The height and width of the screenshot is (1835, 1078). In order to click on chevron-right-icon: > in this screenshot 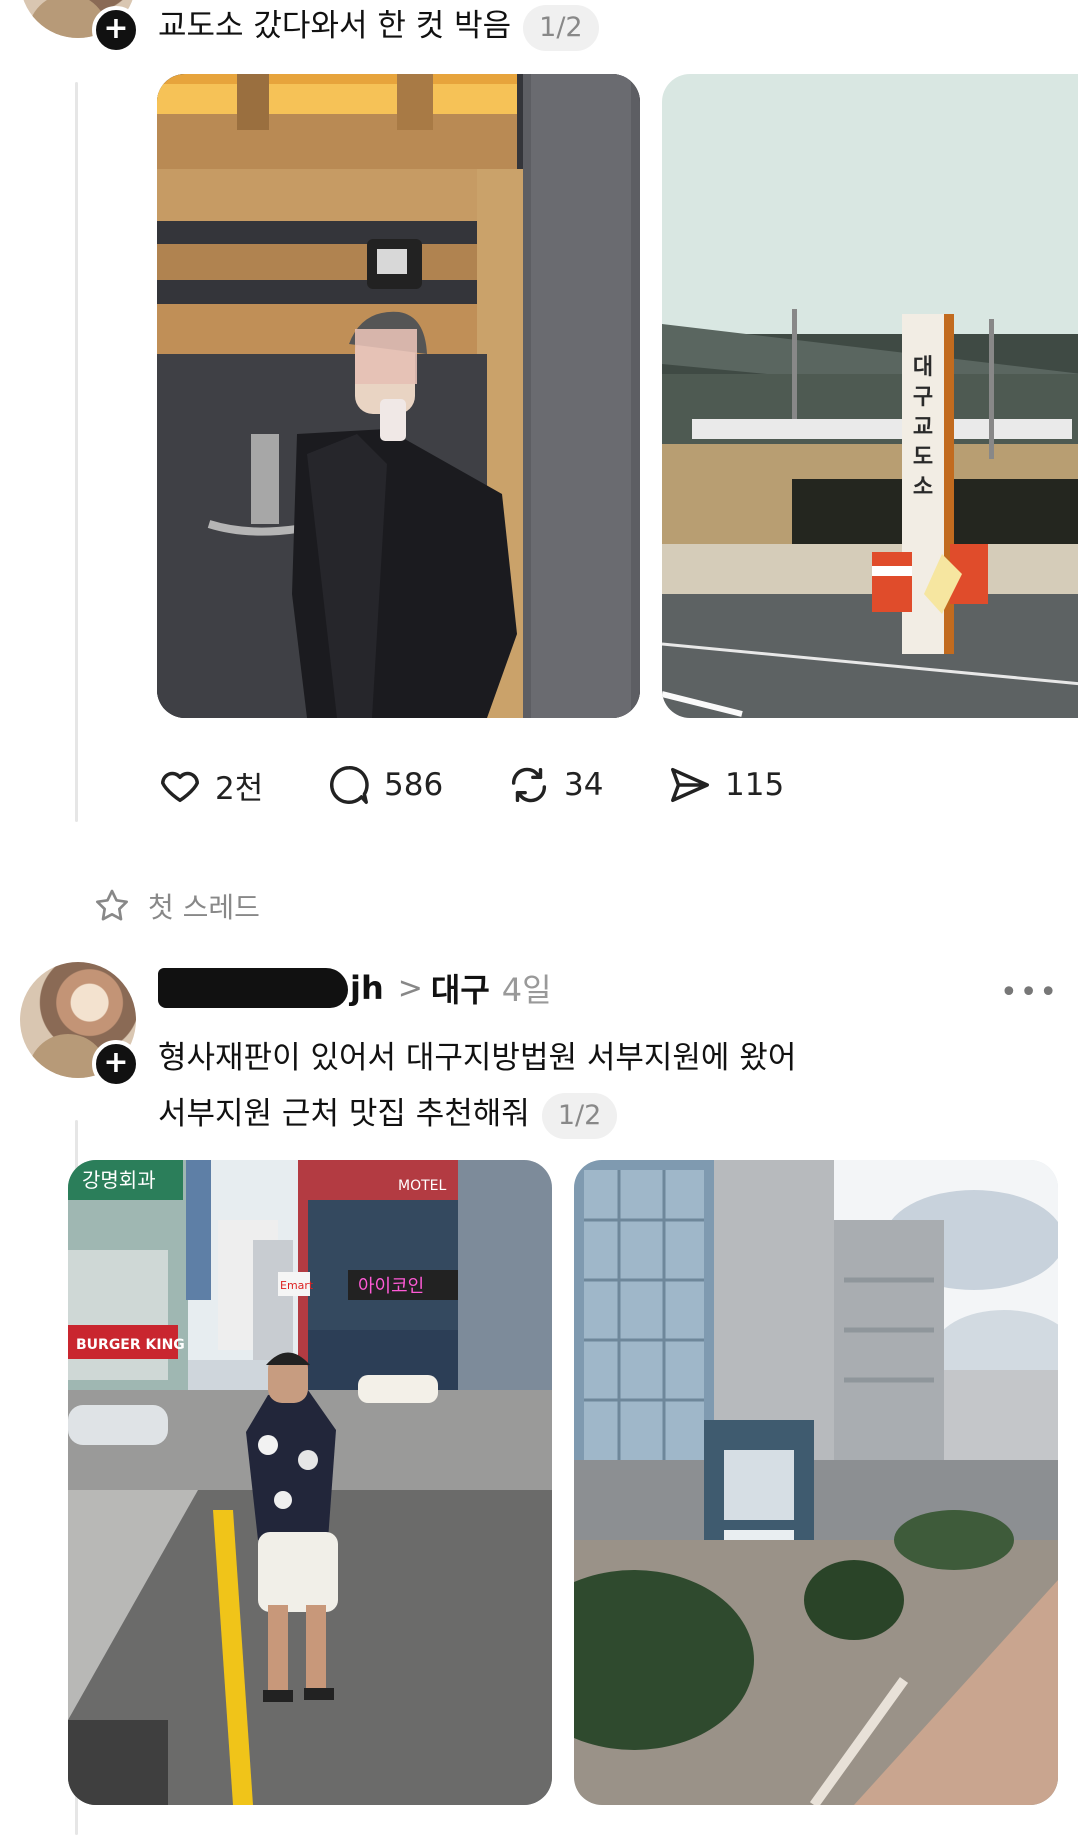, I will do `click(410, 988)`.